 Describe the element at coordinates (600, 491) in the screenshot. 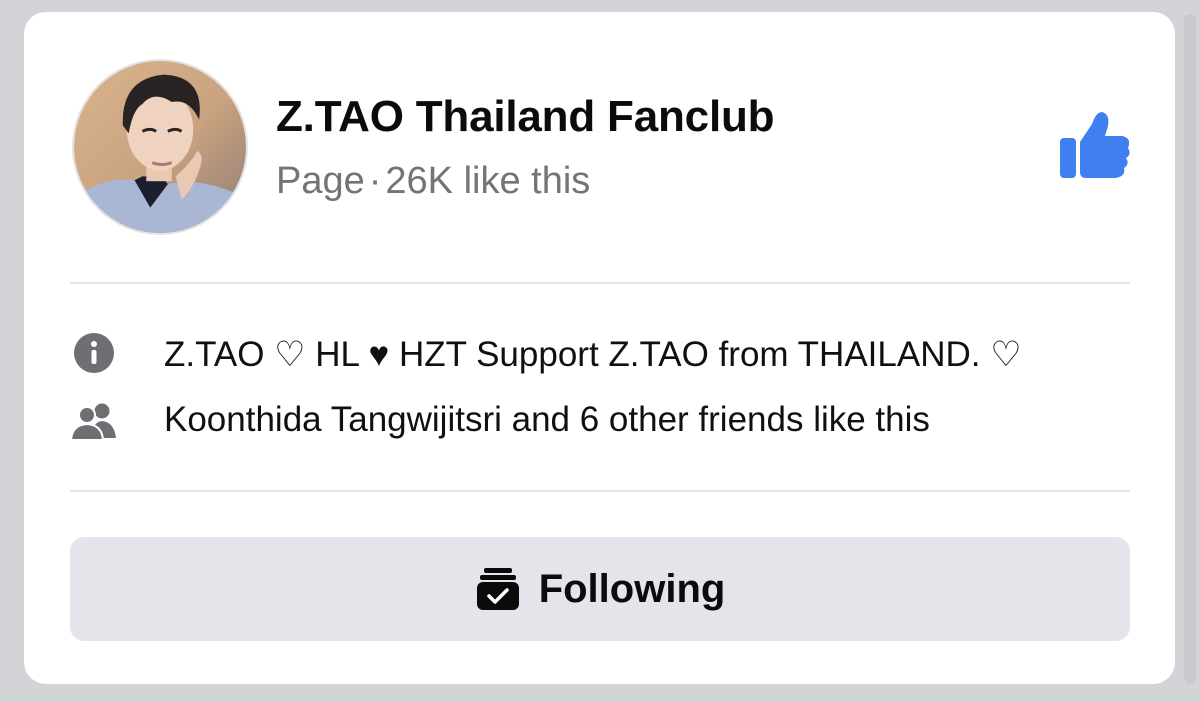

I see `divider-bottom` at that location.